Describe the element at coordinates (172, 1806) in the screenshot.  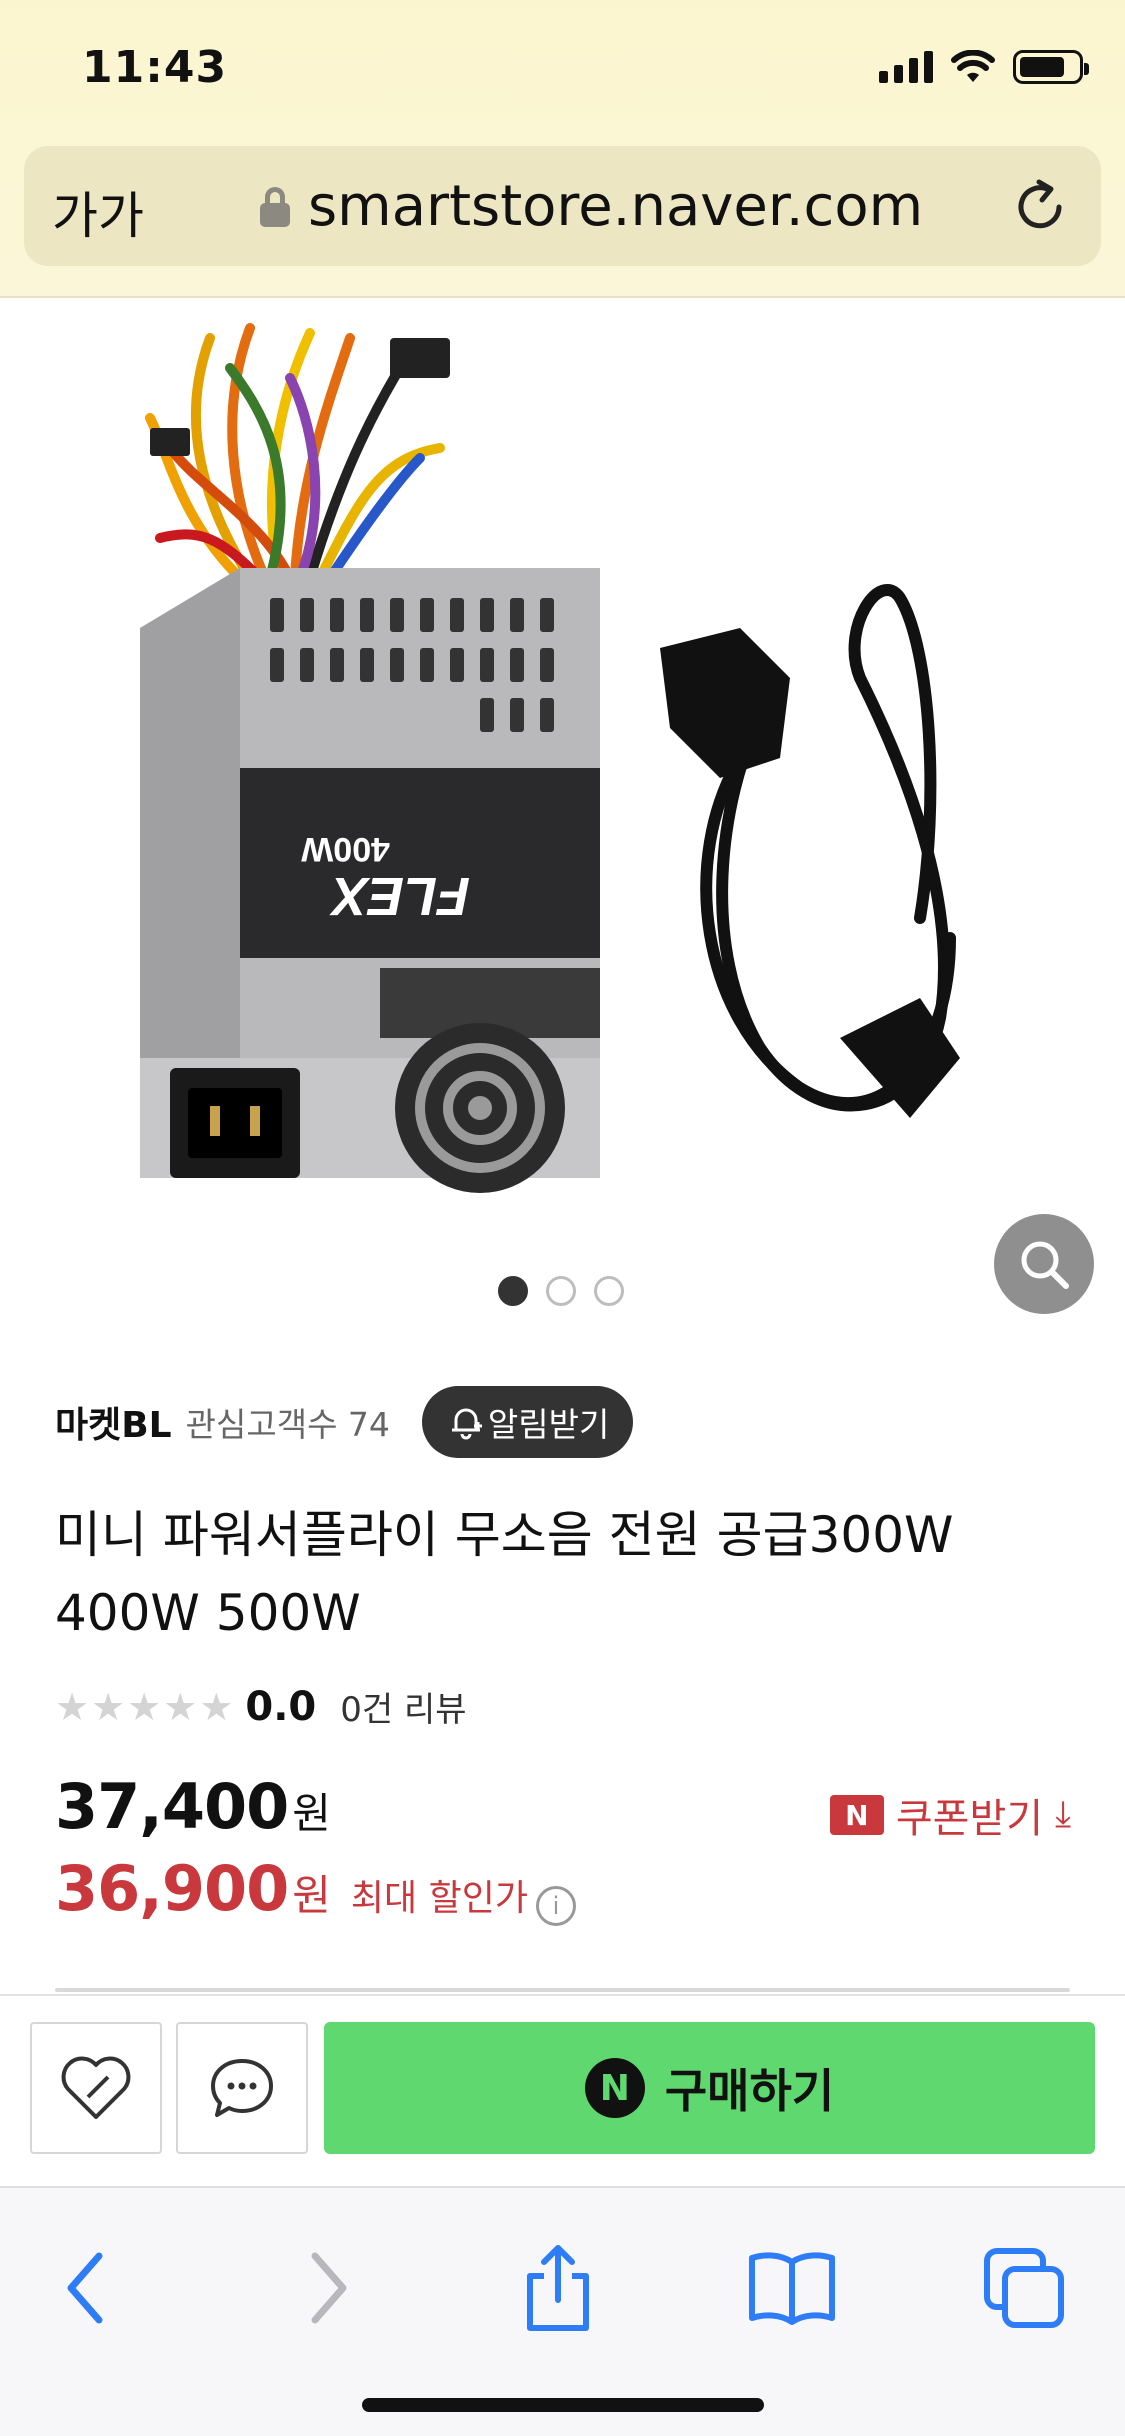
I see `original-price-value: 37,400` at that location.